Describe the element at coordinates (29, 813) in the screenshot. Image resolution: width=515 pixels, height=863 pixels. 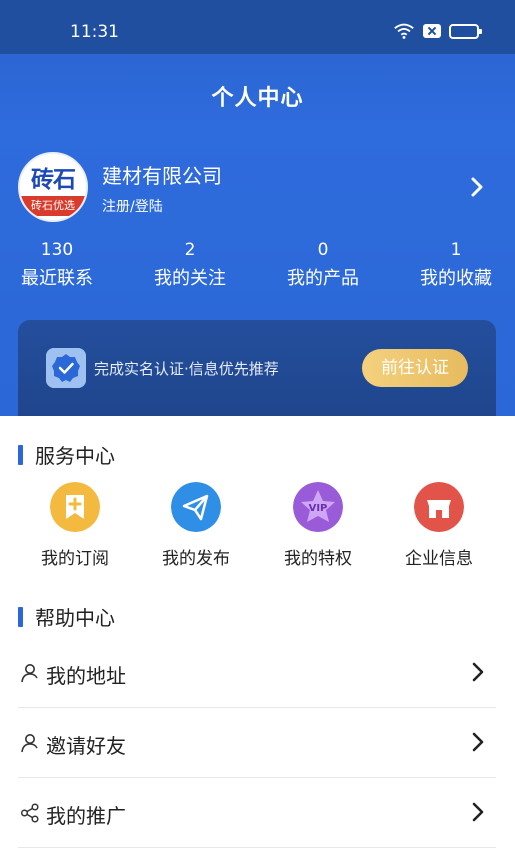
I see `share-icon` at that location.